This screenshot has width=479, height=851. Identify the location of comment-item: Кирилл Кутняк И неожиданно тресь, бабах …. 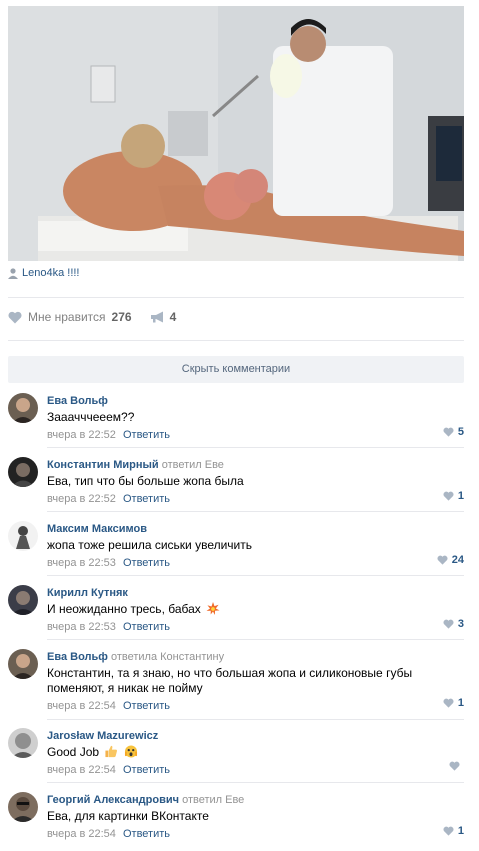
(236, 613).